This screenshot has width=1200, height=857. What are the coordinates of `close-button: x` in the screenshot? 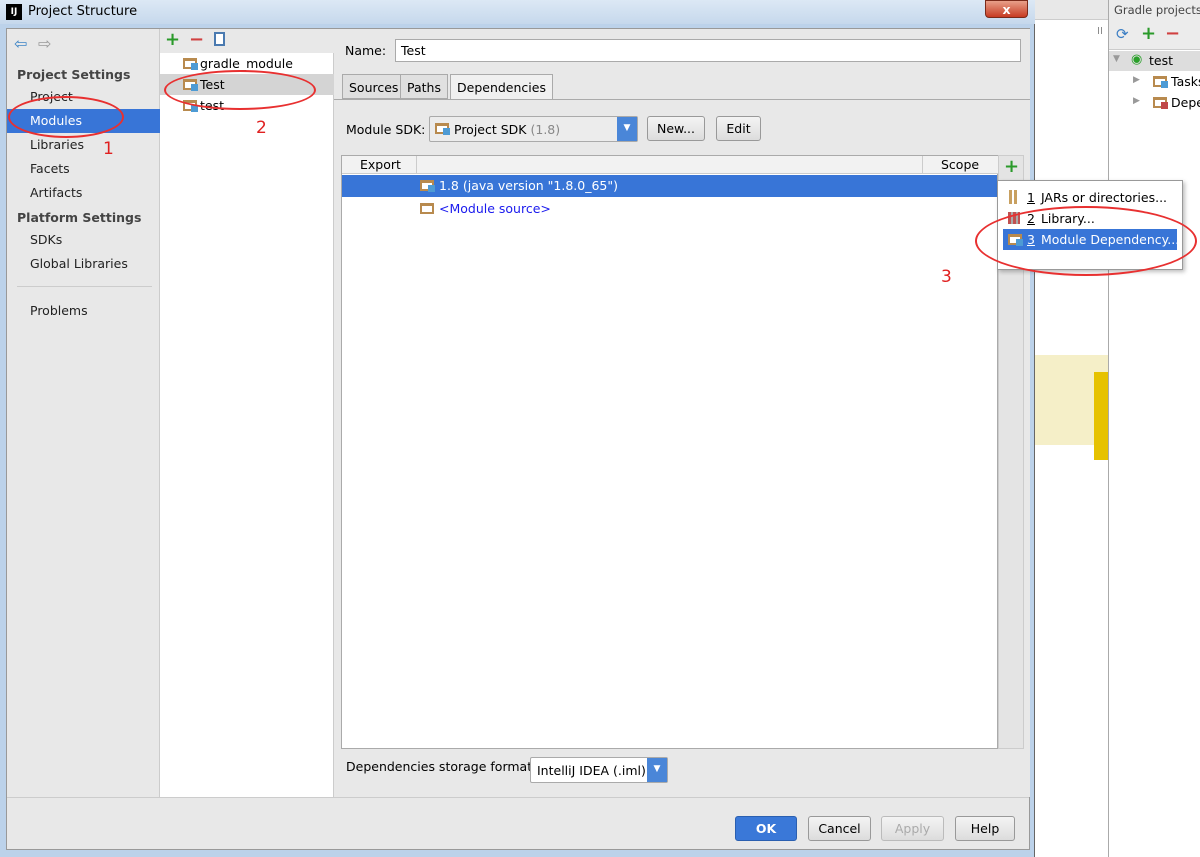 It's located at (1006, 9).